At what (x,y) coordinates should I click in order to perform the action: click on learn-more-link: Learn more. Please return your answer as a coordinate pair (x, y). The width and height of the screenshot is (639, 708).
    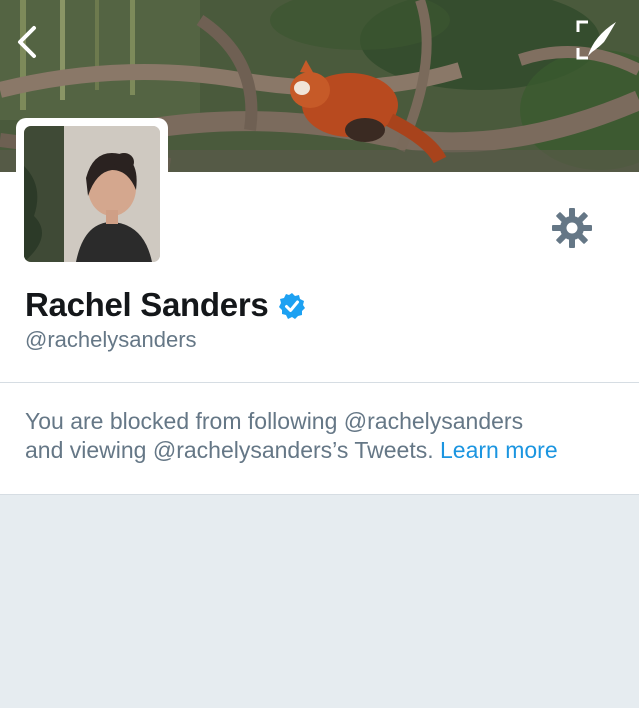
    Looking at the image, I should click on (499, 450).